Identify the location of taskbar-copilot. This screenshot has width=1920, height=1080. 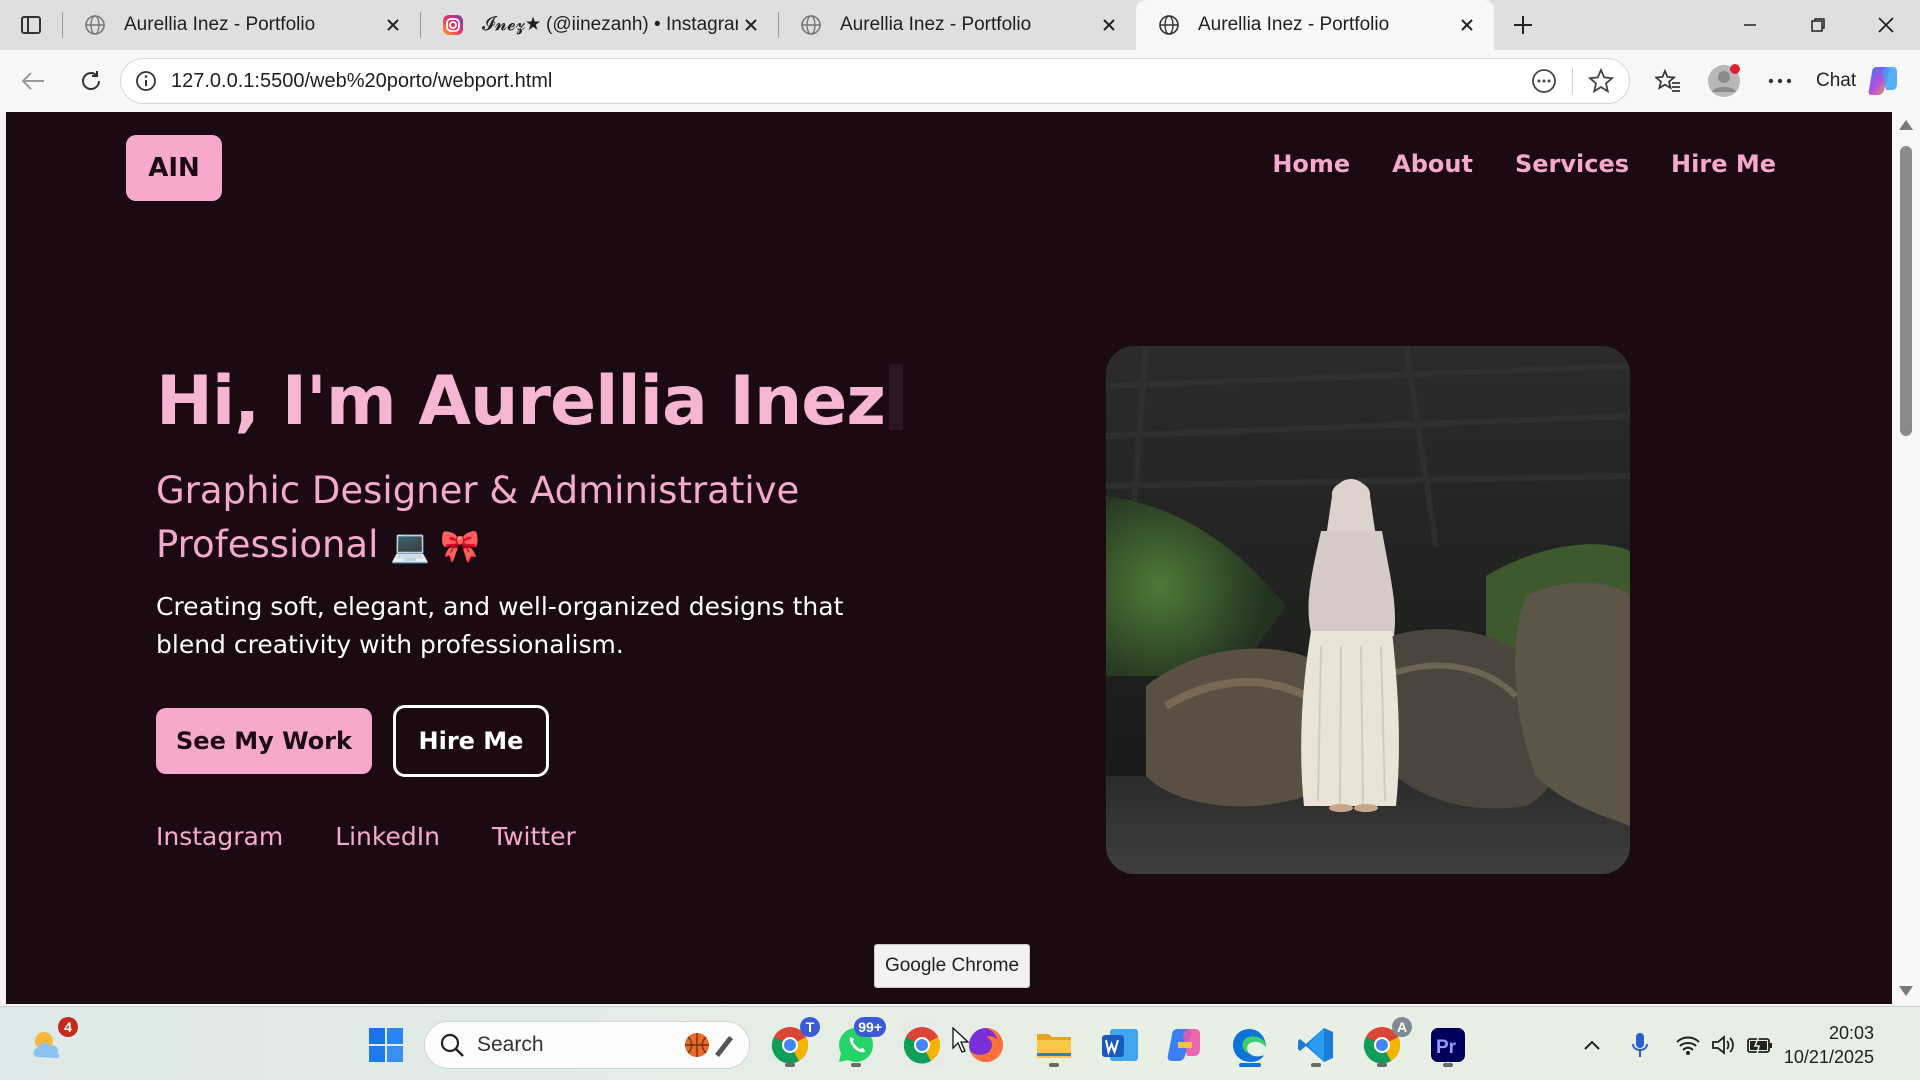
(1184, 1045).